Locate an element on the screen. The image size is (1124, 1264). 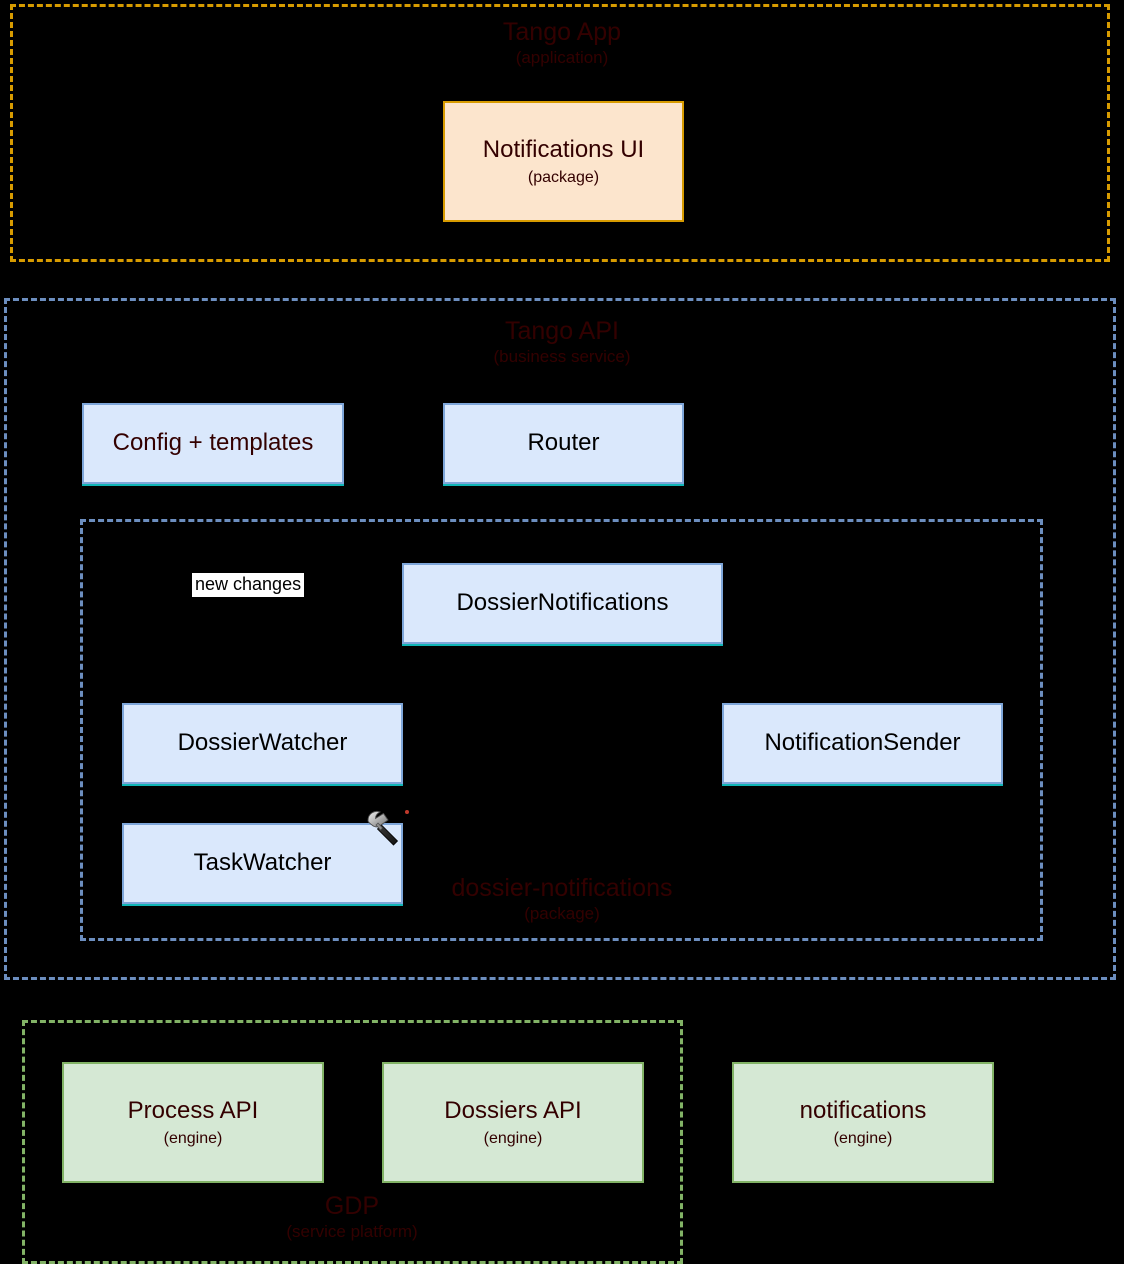
node-config-templates-title: Config + templates is located at coordinates (213, 443).